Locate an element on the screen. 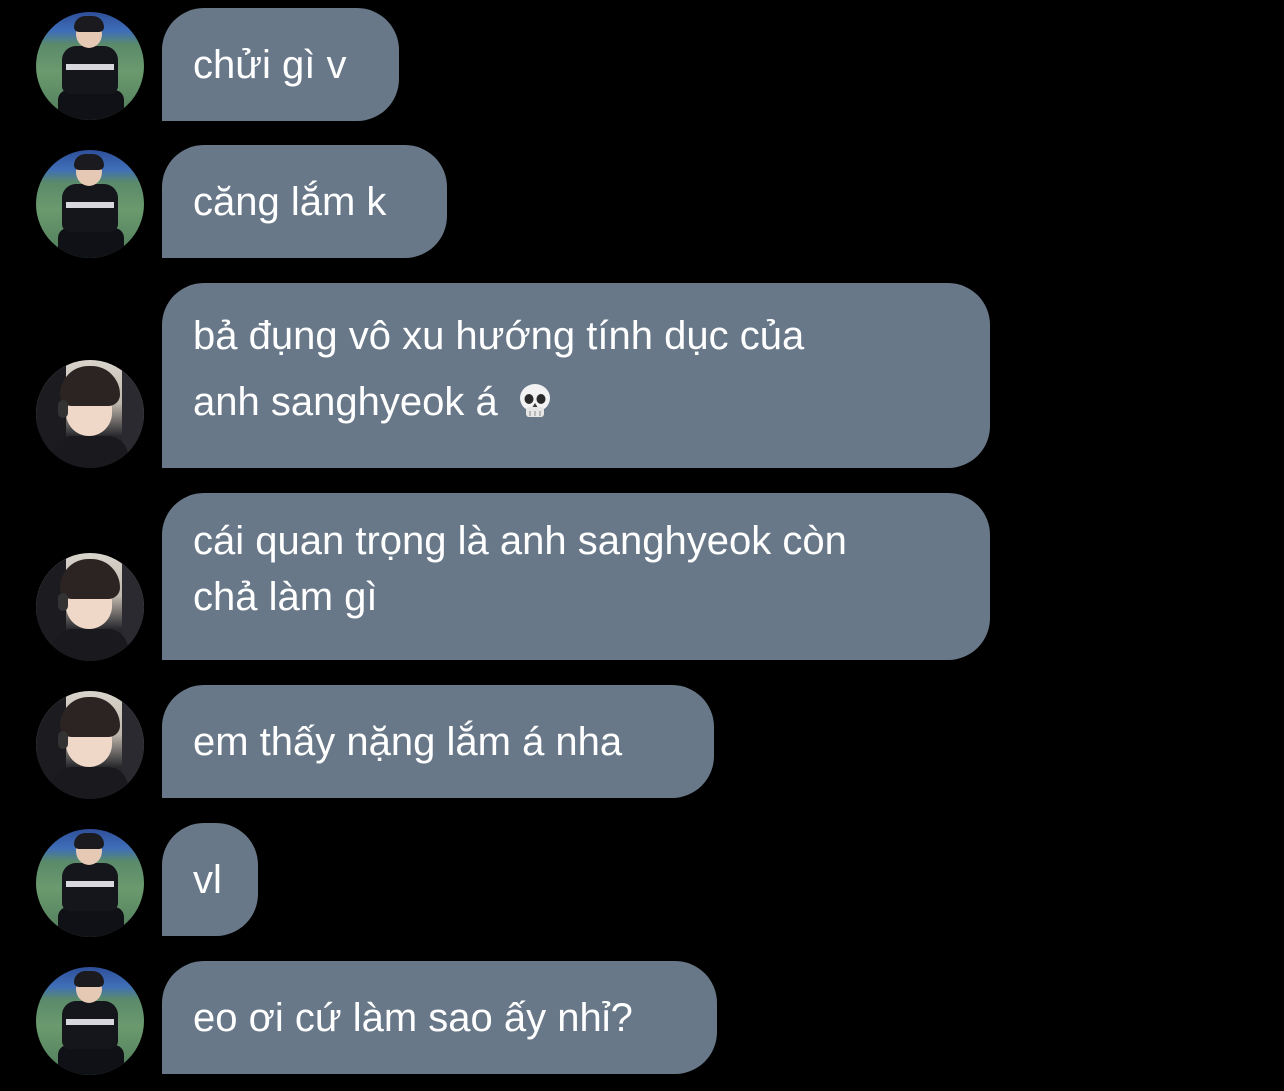  message-text: em thấy nặng lắm á nha is located at coordinates (408, 742).